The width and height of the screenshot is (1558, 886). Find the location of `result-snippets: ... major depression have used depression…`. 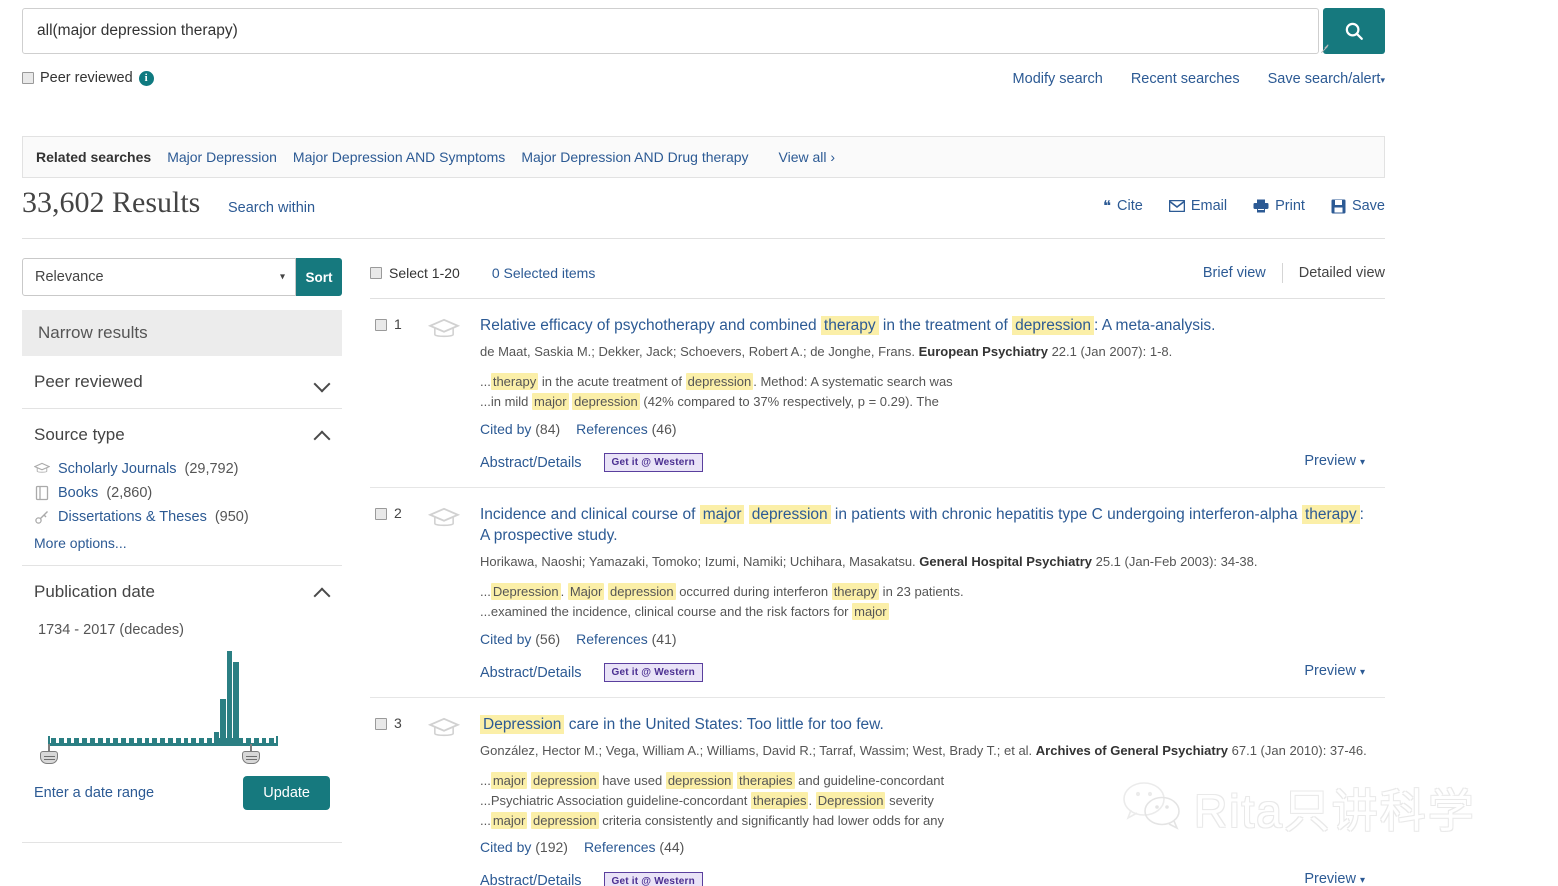

result-snippets: ... major depression have used depression… is located at coordinates (927, 800).